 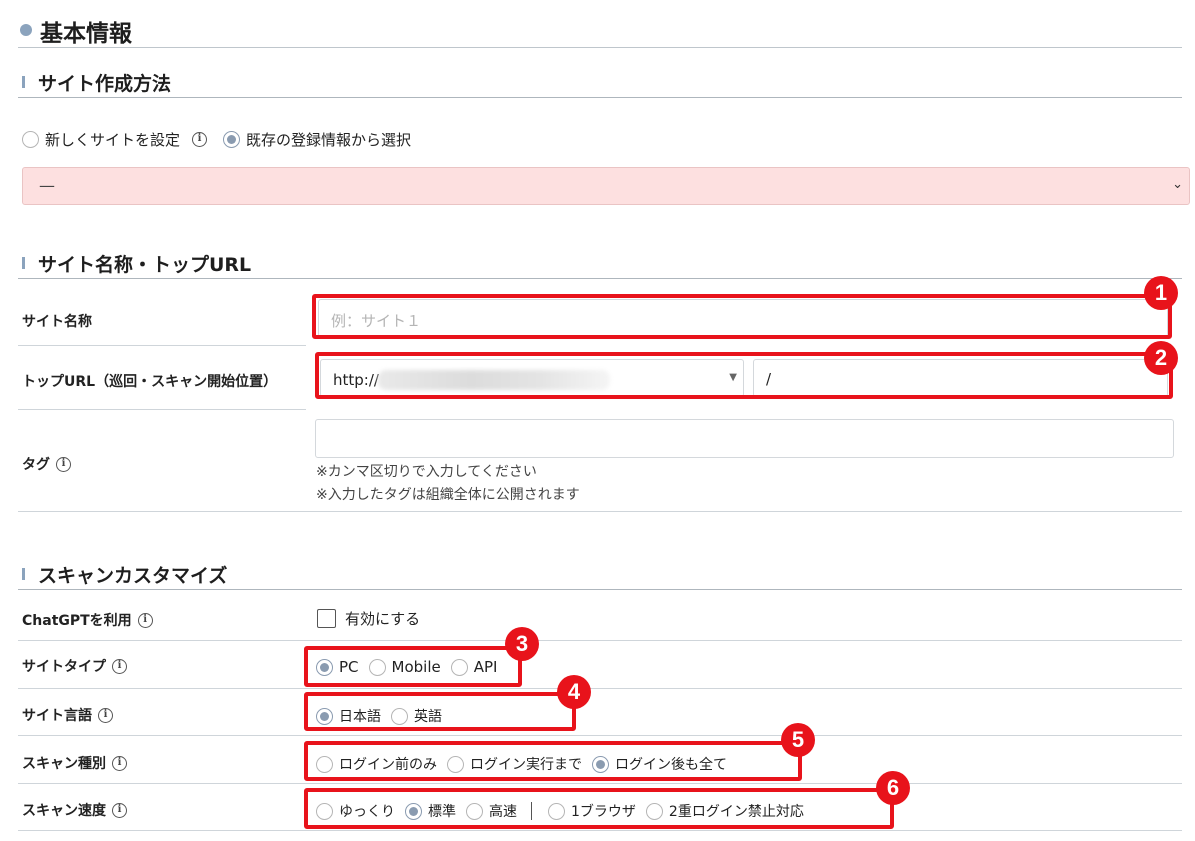 I want to click on section-heading-basic-info: 基本情報, so click(x=600, y=29).